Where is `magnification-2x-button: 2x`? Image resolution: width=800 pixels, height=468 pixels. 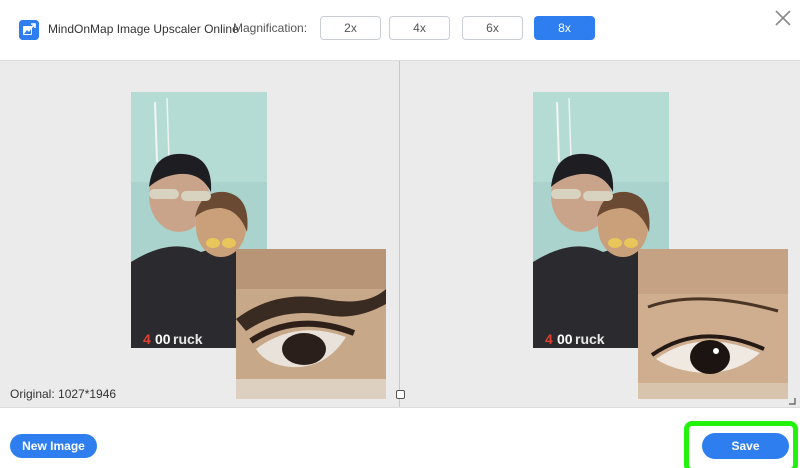
magnification-2x-button: 2x is located at coordinates (350, 28).